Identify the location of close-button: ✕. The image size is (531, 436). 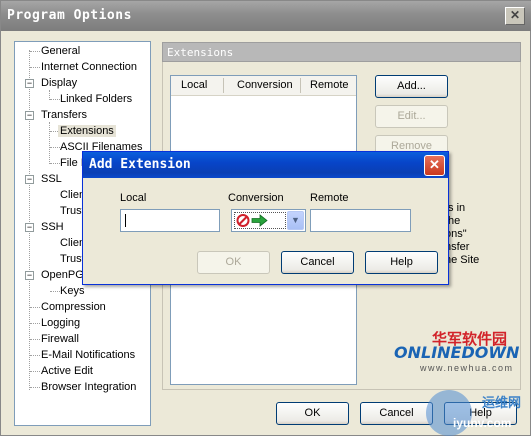
(515, 16).